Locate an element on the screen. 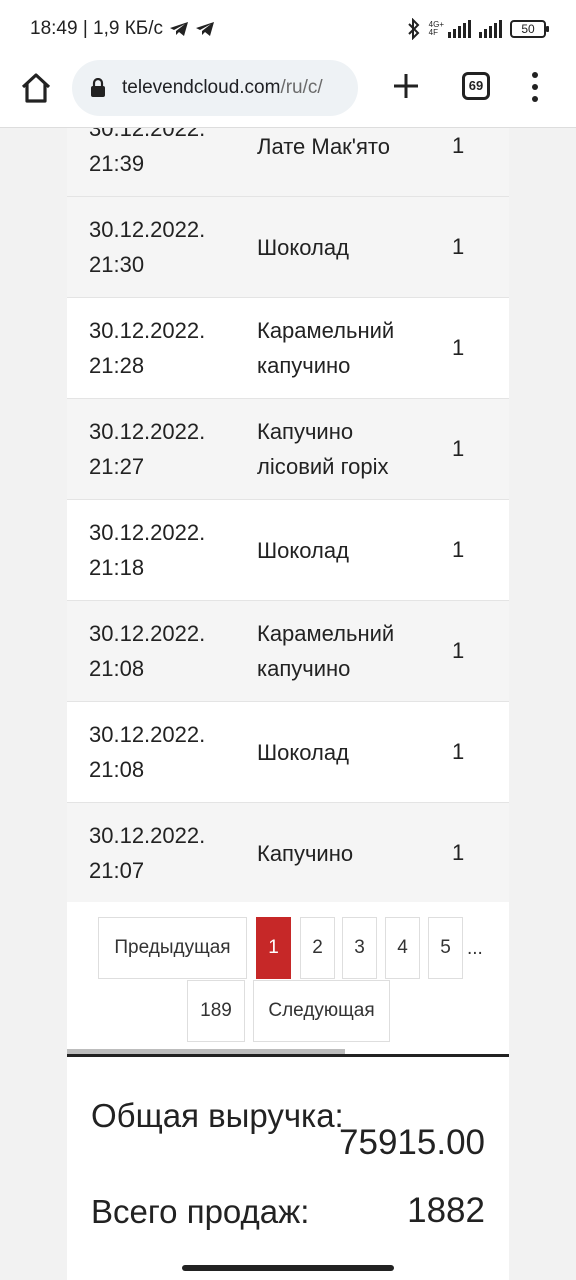  pagination-page-3: 3 is located at coordinates (359, 948).